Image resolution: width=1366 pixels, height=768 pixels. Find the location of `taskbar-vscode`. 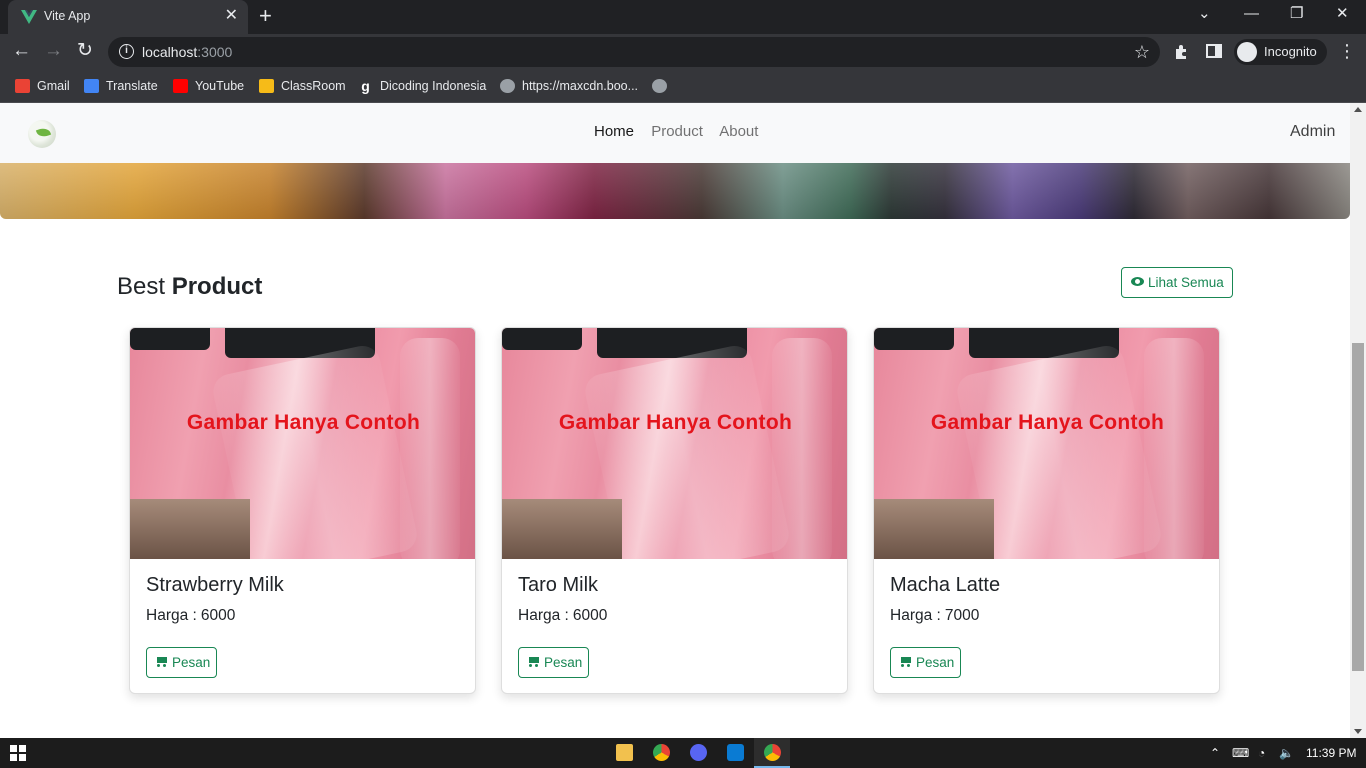

taskbar-vscode is located at coordinates (735, 753).